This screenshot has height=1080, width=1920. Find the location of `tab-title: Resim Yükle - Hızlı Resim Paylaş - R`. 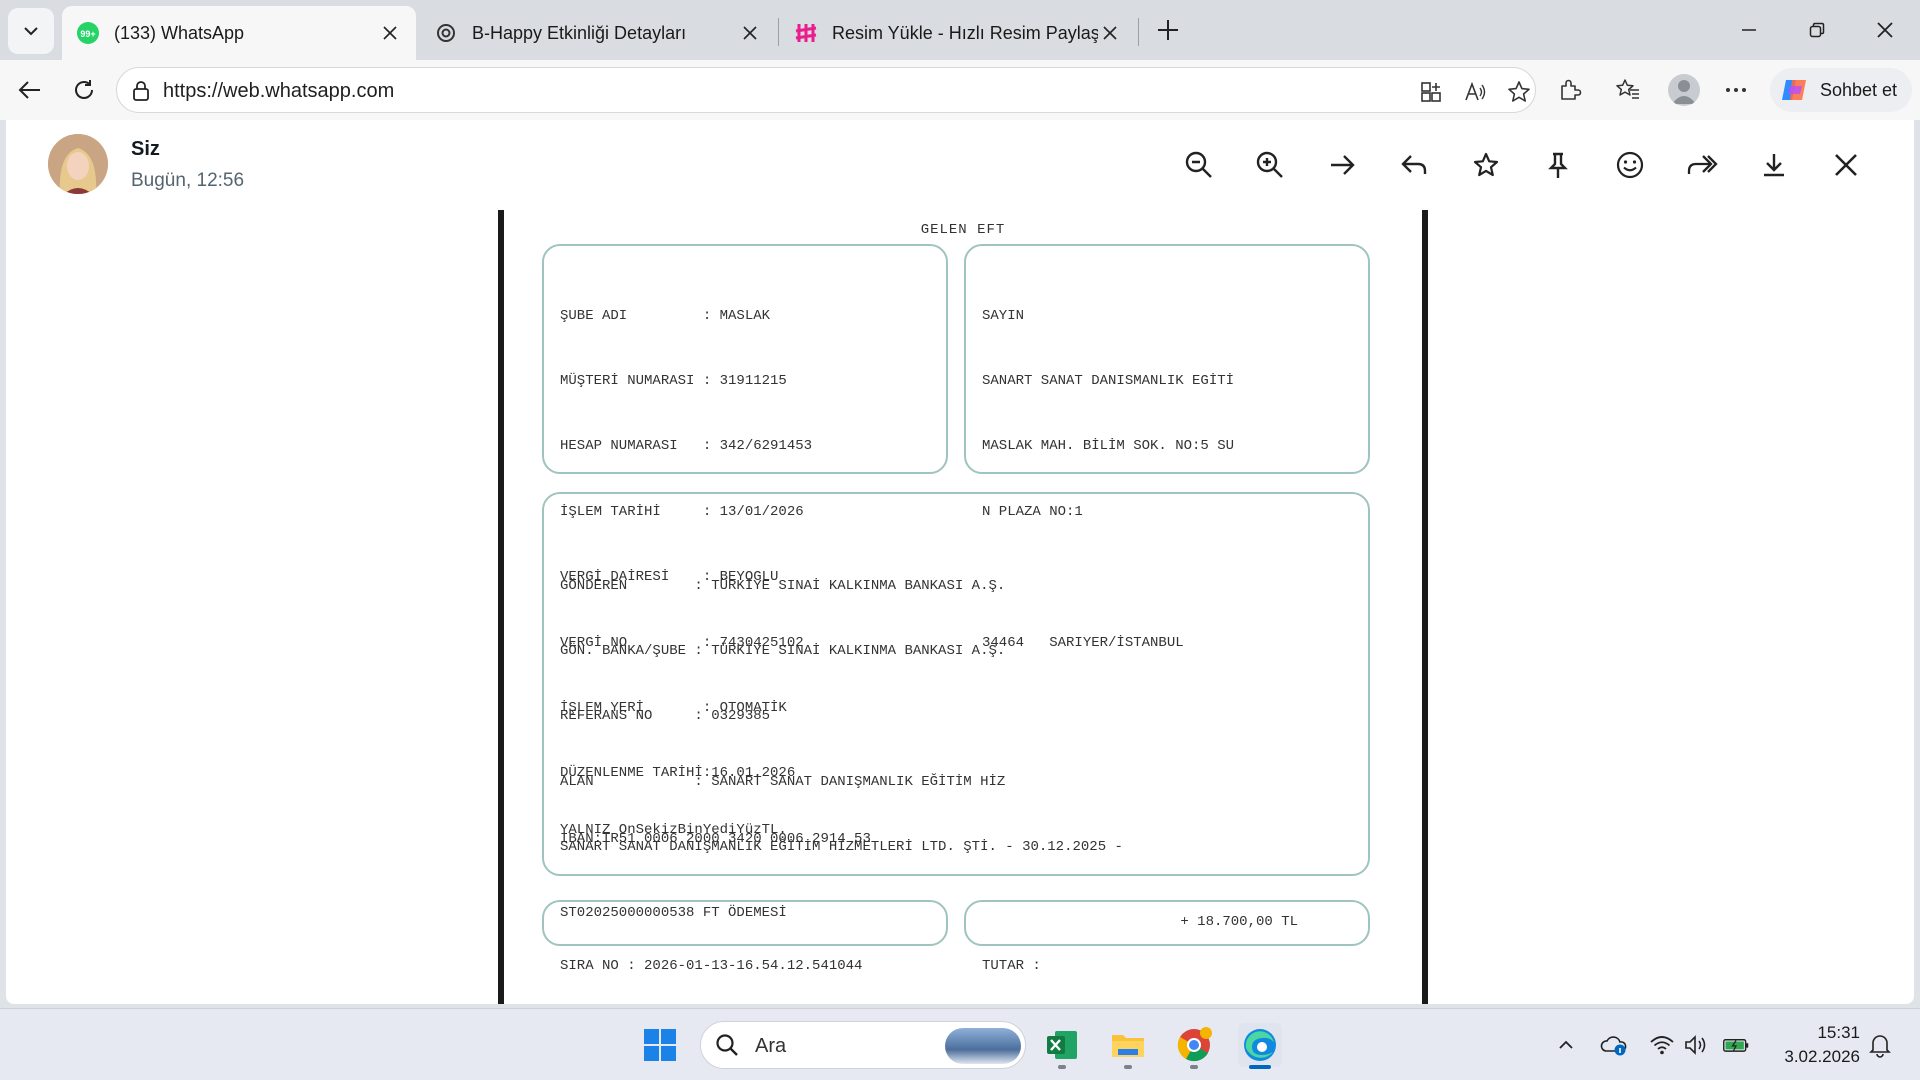

tab-title: Resim Yükle - Hızlı Resim Paylaş - R is located at coordinates (965, 32).